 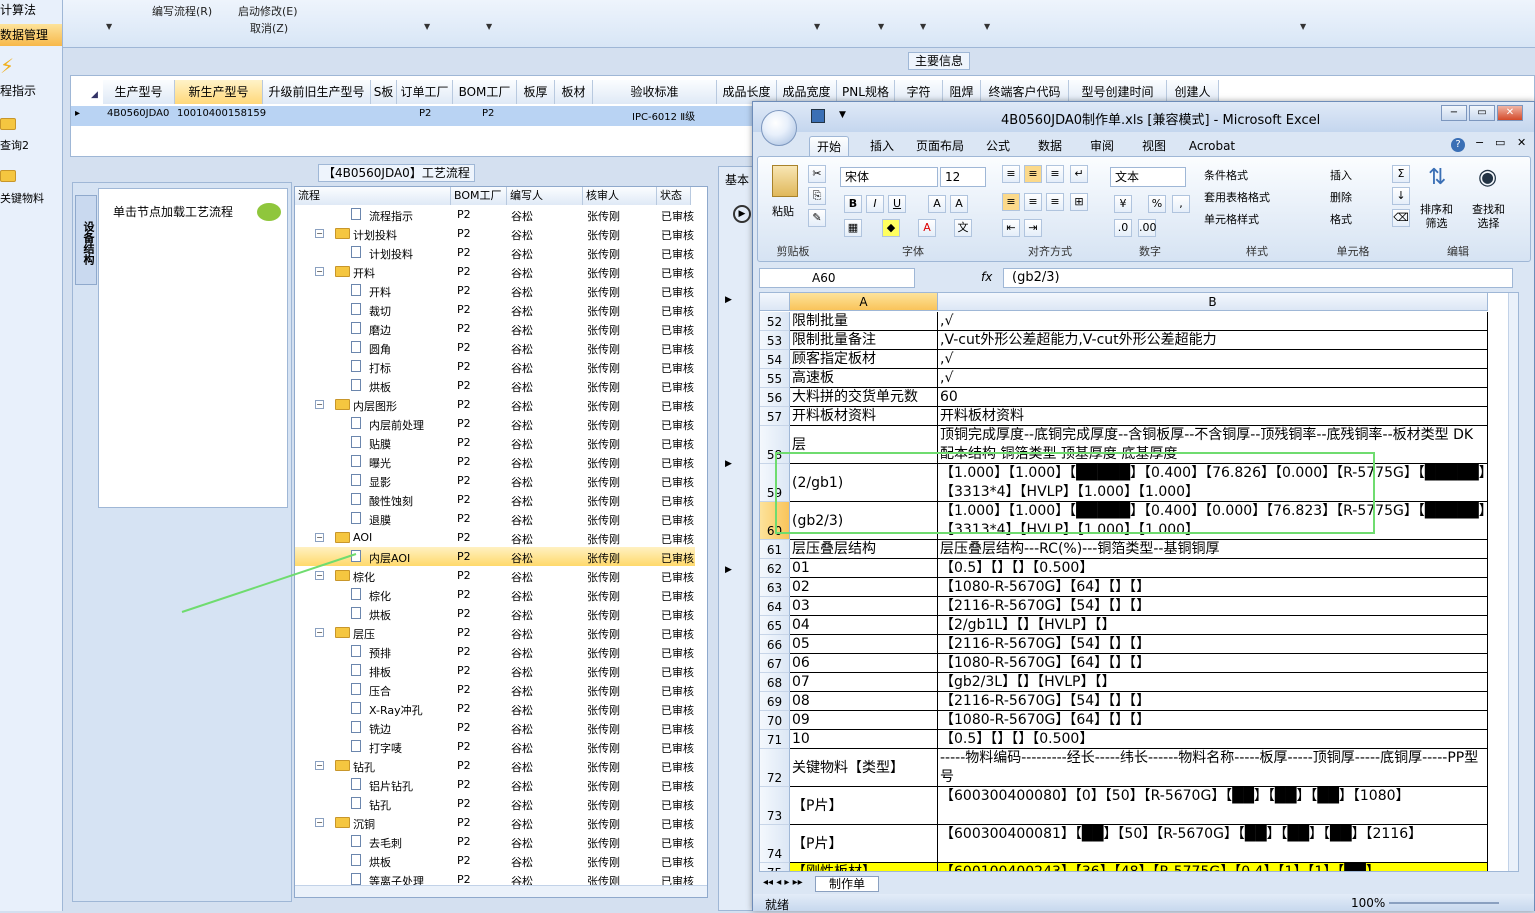 I want to click on tree-row: 去毛刺 P2 谷松 张传刚 已审核, so click(x=495, y=841).